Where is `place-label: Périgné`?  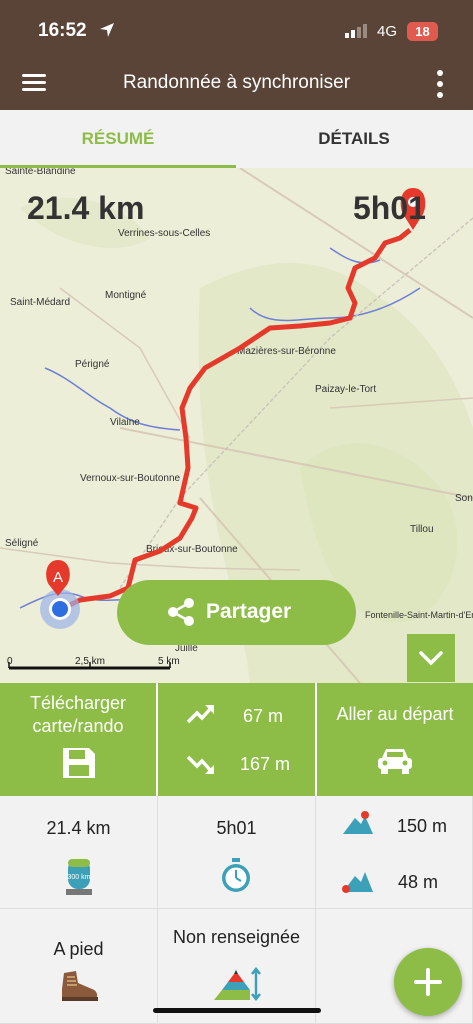 place-label: Périgné is located at coordinates (92, 364).